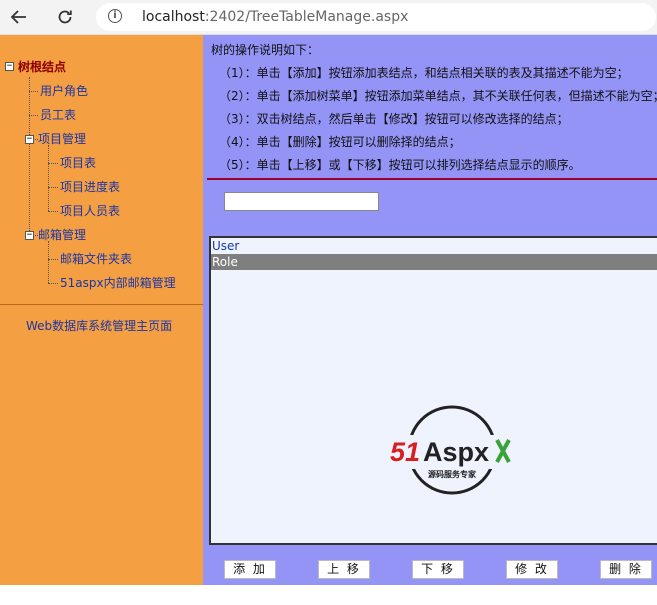 The width and height of the screenshot is (657, 605). I want to click on site-info-icon: i, so click(115, 16).